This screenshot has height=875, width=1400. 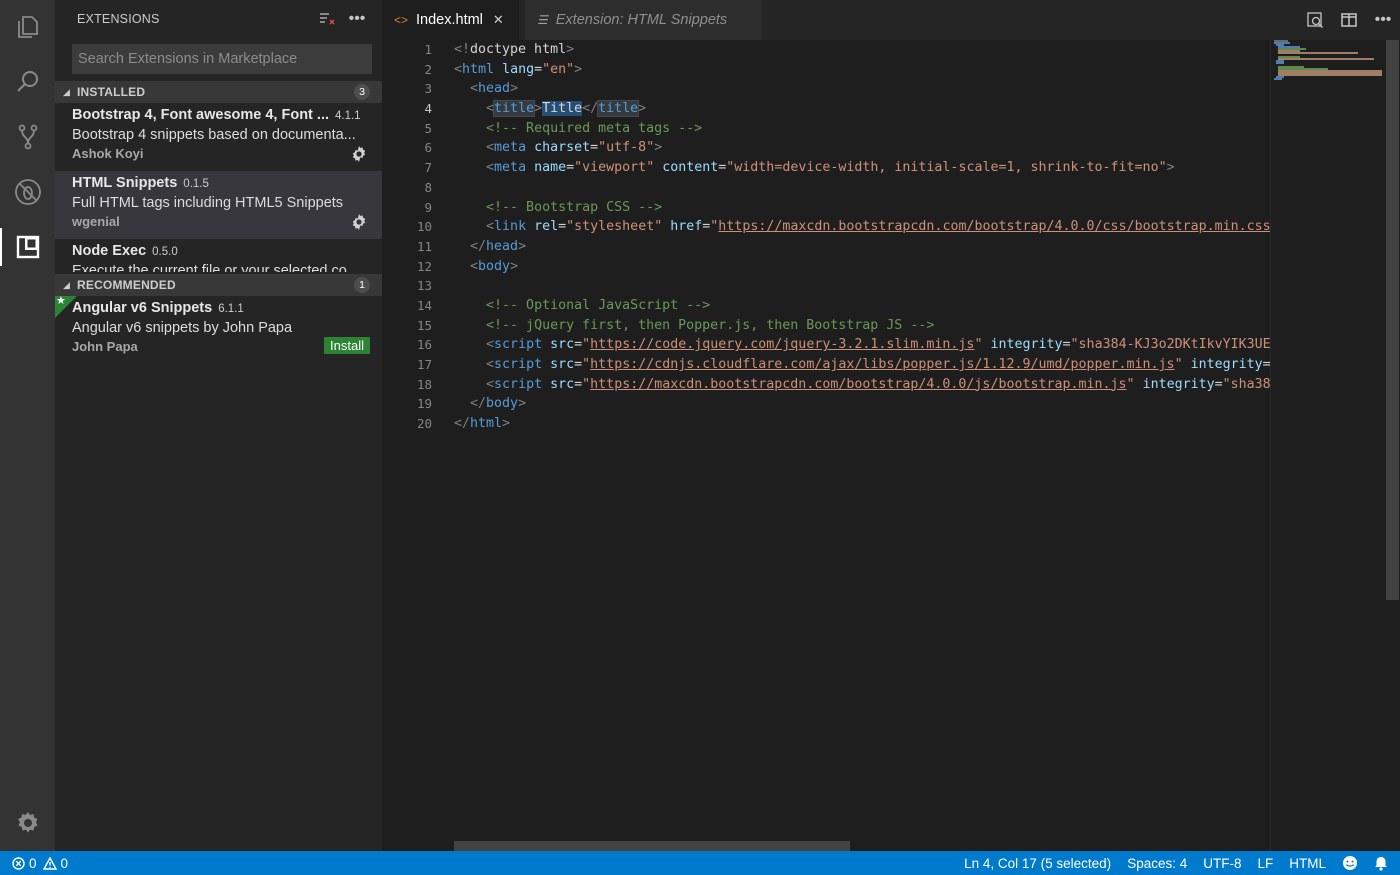 I want to click on open-preview-icon, so click(x=1315, y=20).